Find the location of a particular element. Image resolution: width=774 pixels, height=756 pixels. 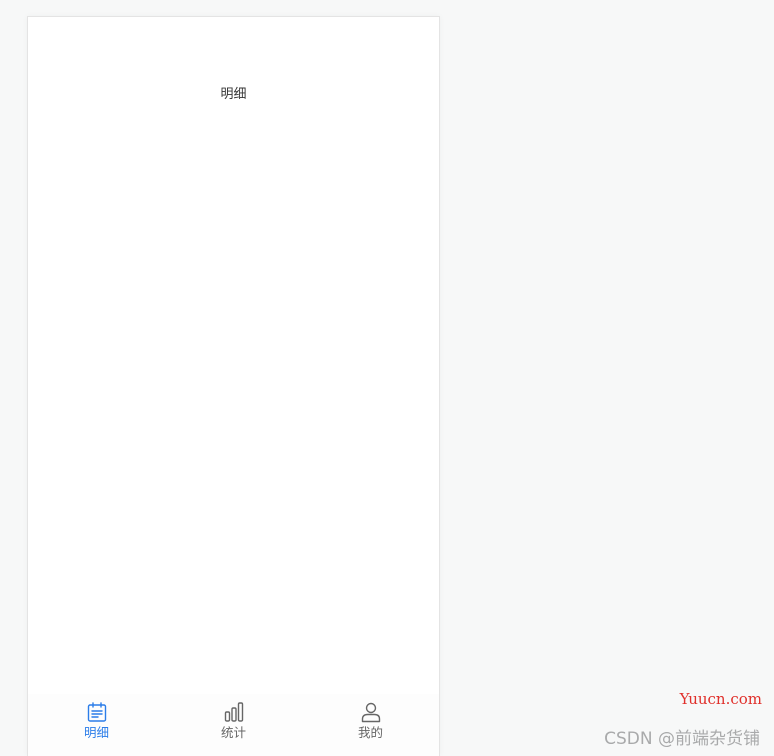

tab-stats: 统计 is located at coordinates (234, 717).